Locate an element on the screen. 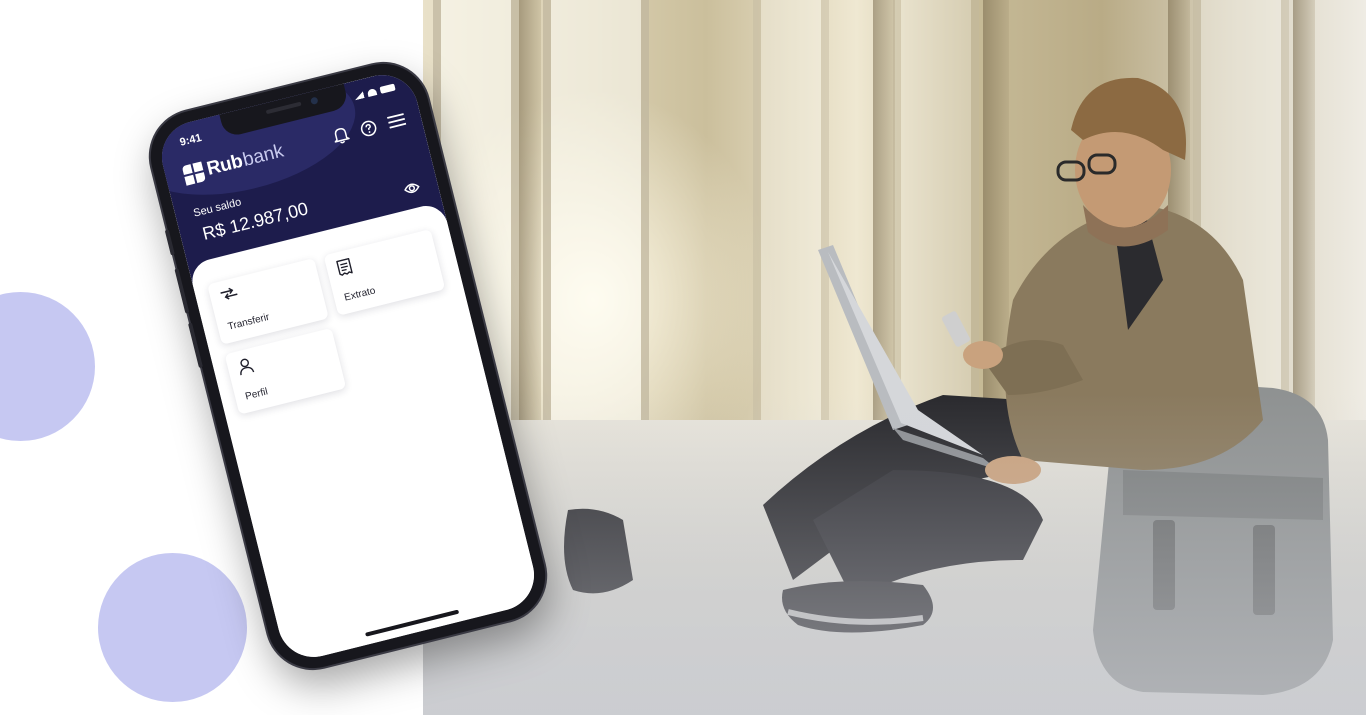 The width and height of the screenshot is (1366, 715). action-grid: Transferir Extrato Perfil is located at coordinates (335, 322).